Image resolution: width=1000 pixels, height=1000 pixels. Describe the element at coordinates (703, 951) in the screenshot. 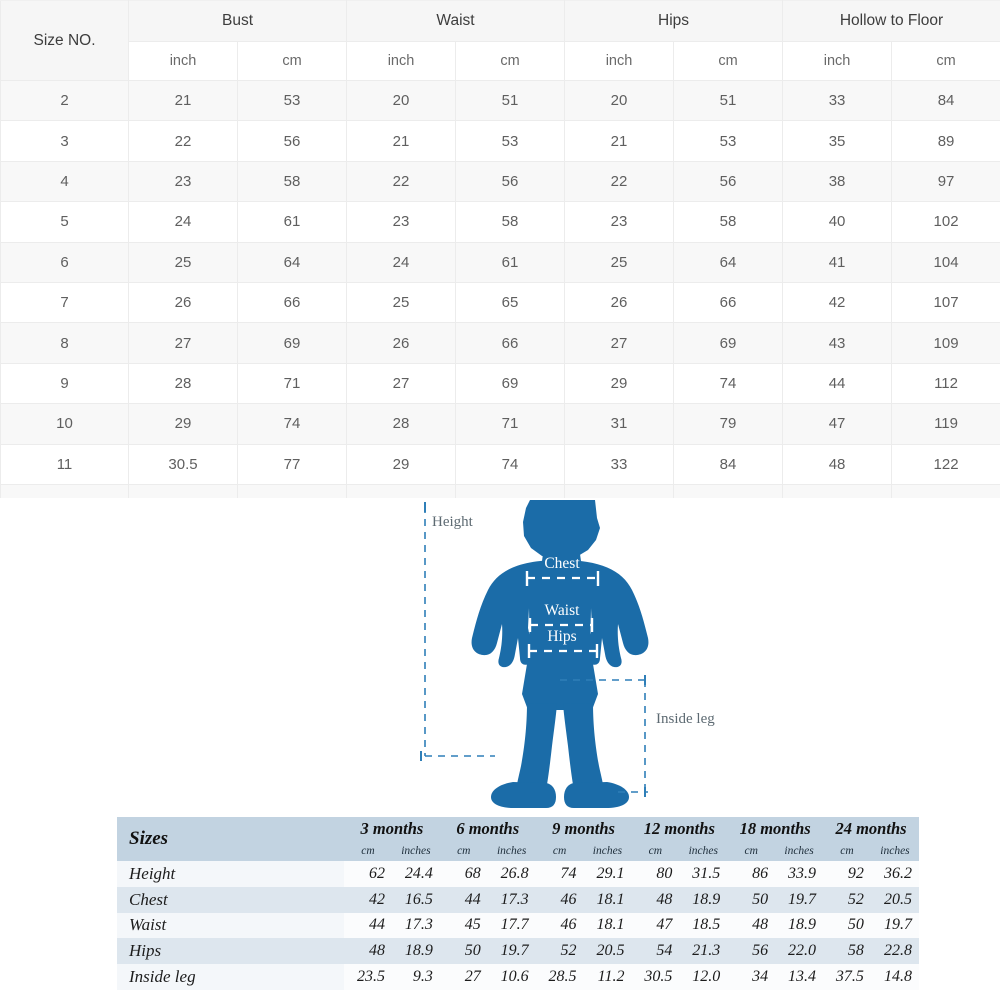

I see `baby-measurement-cell: 21.3` at that location.